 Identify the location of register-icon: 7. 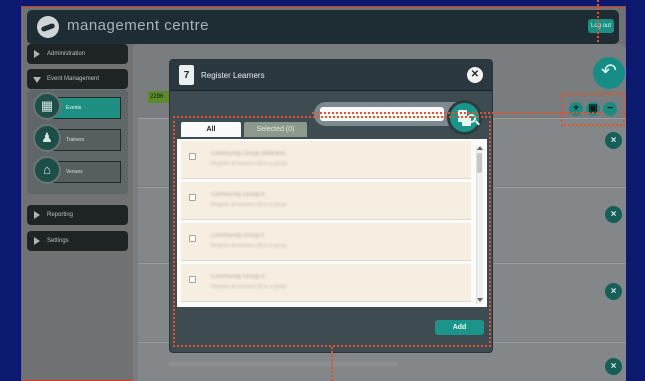
(186, 75).